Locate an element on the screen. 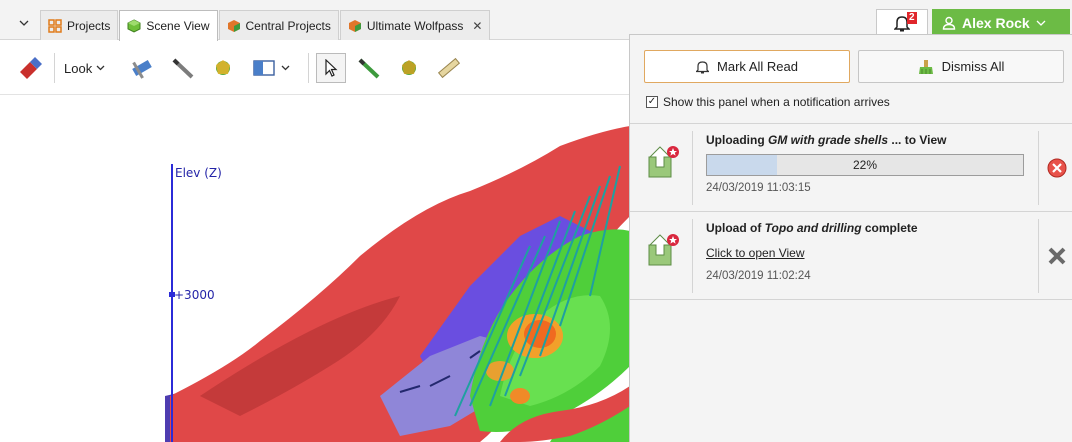 This screenshot has height=442, width=1072. user-icon is located at coordinates (949, 23).